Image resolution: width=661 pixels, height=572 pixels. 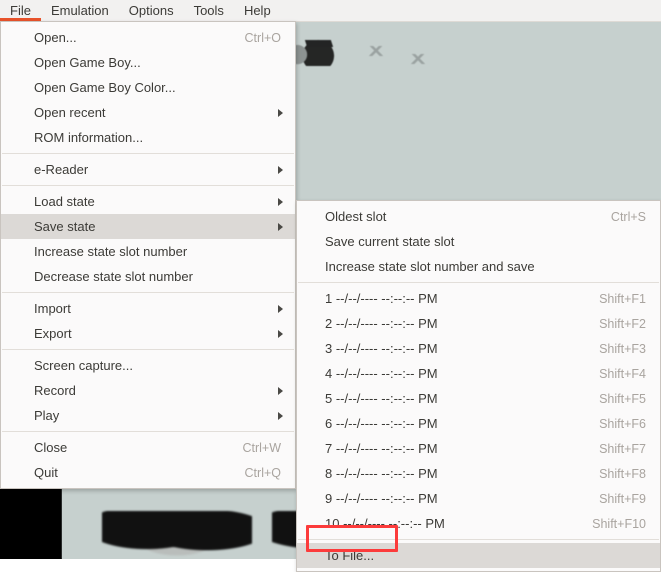 What do you see at coordinates (622, 298) in the screenshot?
I see `menu-item-shortcut: Shift+F1` at bounding box center [622, 298].